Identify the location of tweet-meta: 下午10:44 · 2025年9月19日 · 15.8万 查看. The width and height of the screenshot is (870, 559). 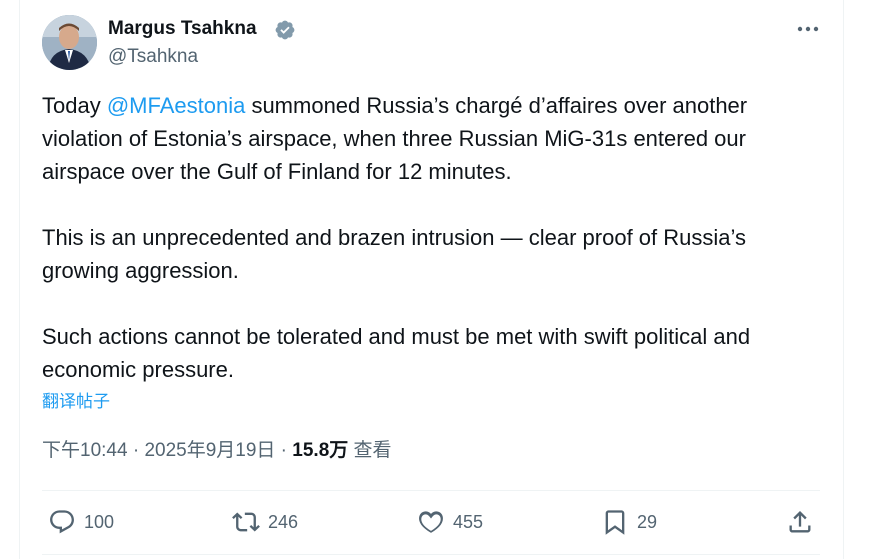
(217, 451).